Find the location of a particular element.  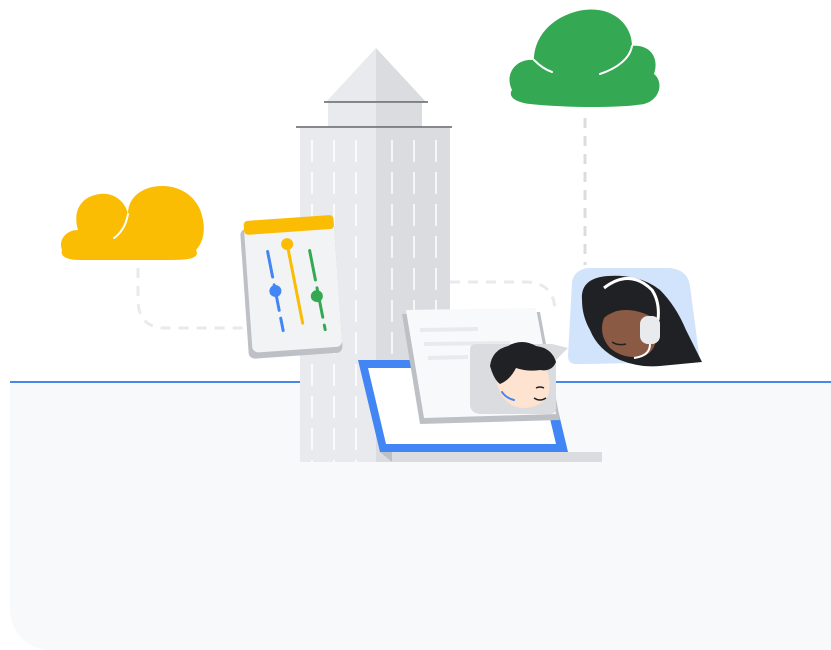

cloud-right-icon is located at coordinates (584, 58).